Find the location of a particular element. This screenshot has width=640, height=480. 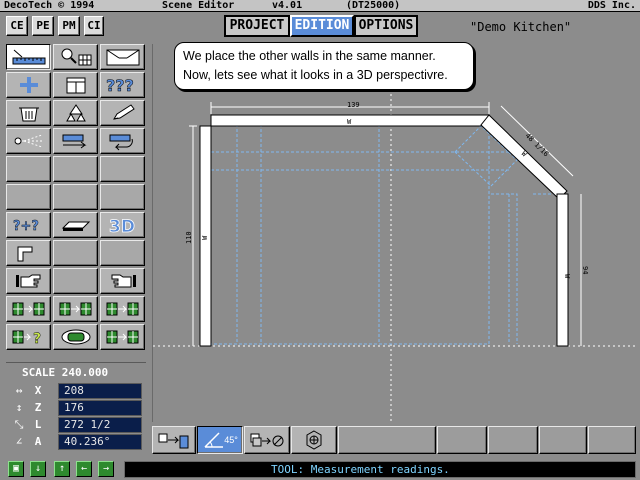

swap-modules-4-tool is located at coordinates (122, 337).